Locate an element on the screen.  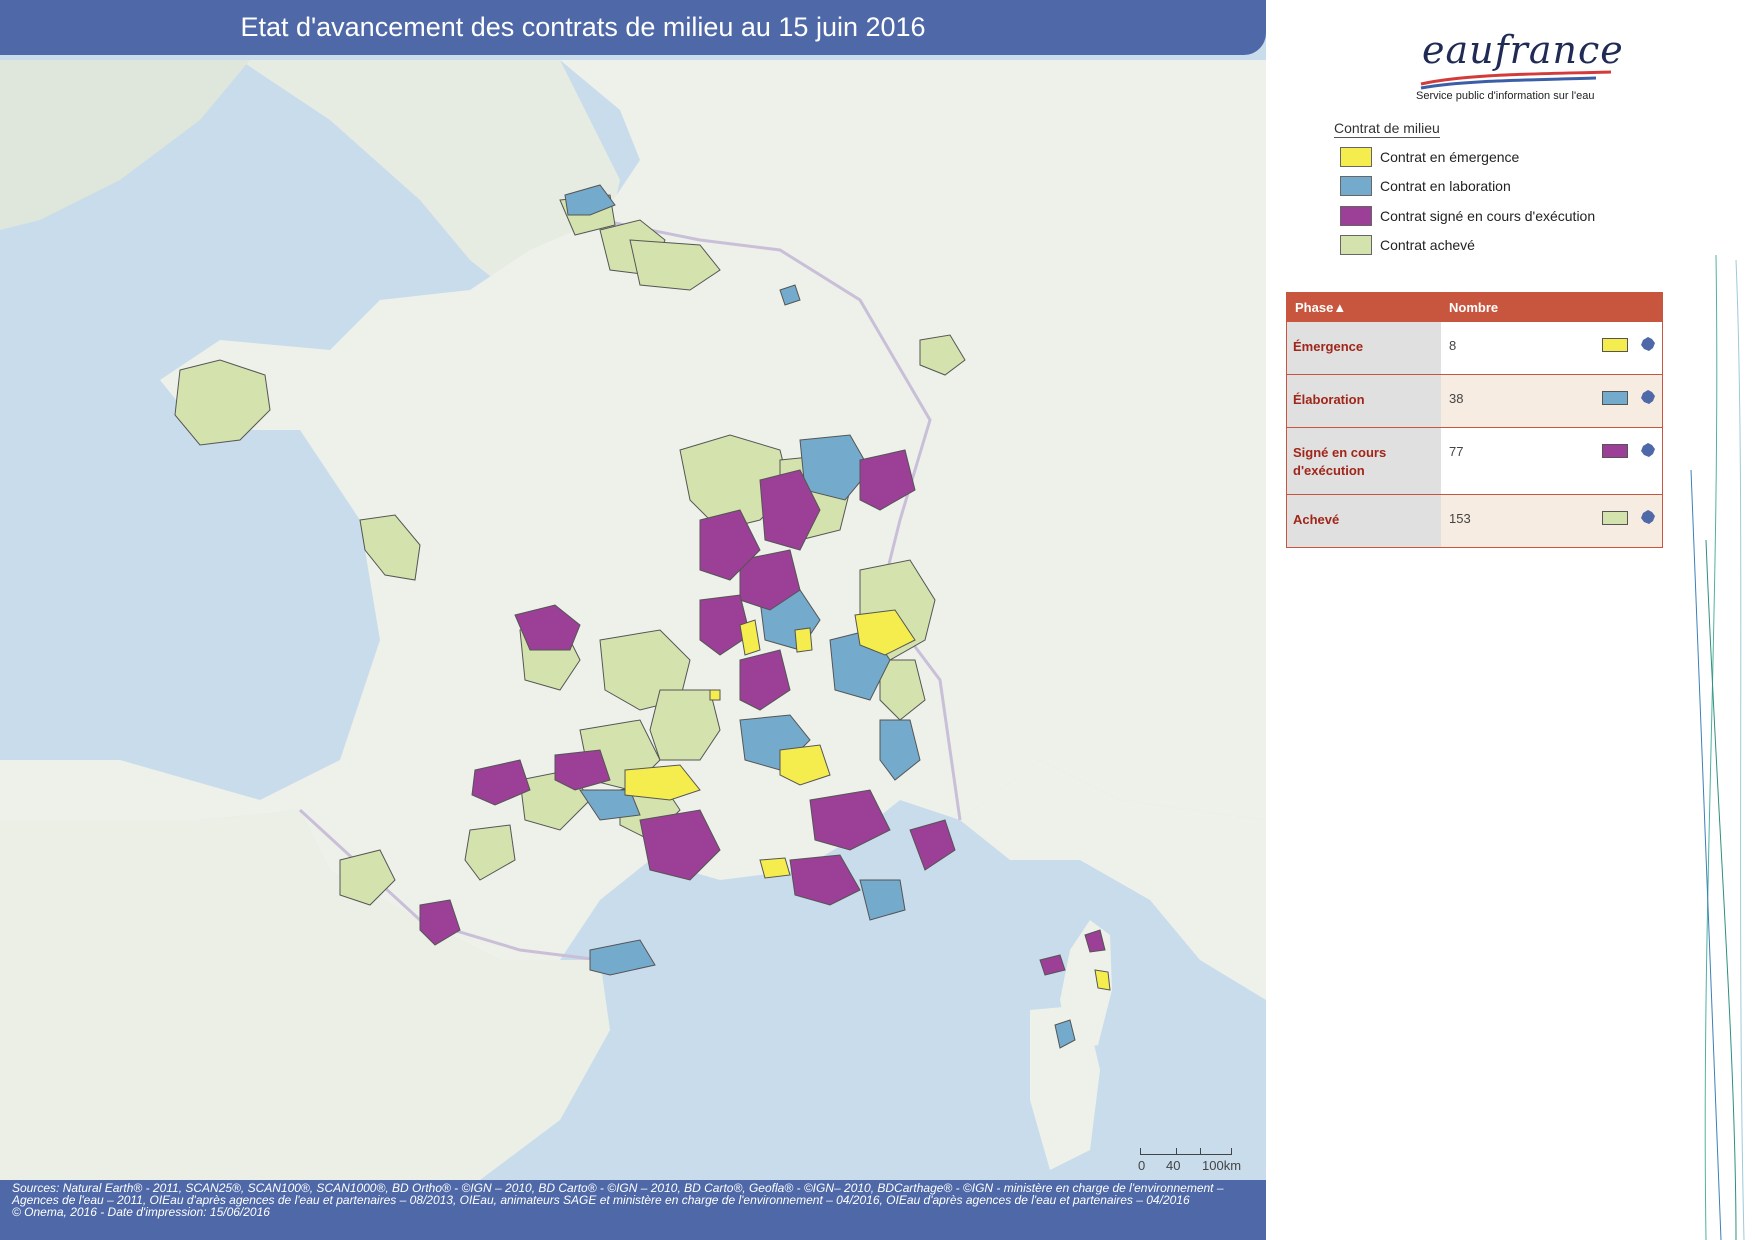
legend-label: Contrat en émergence is located at coordinates (1450, 157).